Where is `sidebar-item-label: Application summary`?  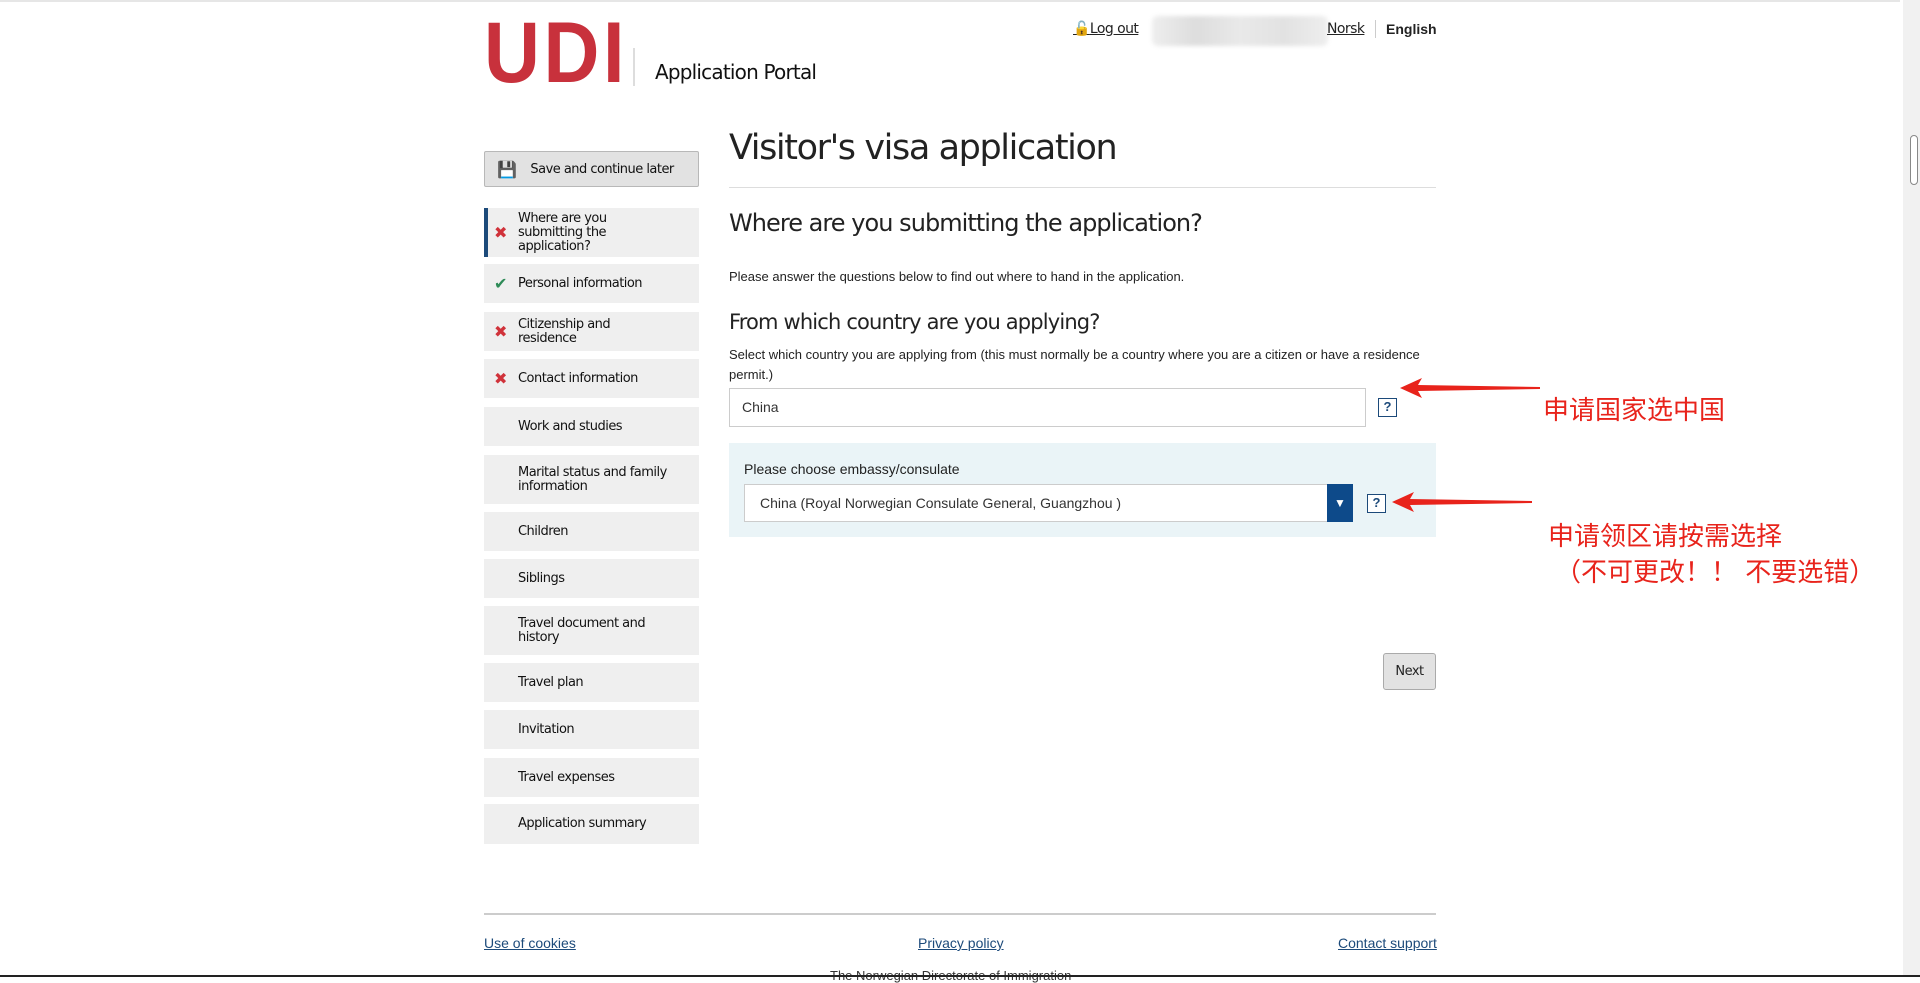
sidebar-item-label: Application summary is located at coordinates (582, 823).